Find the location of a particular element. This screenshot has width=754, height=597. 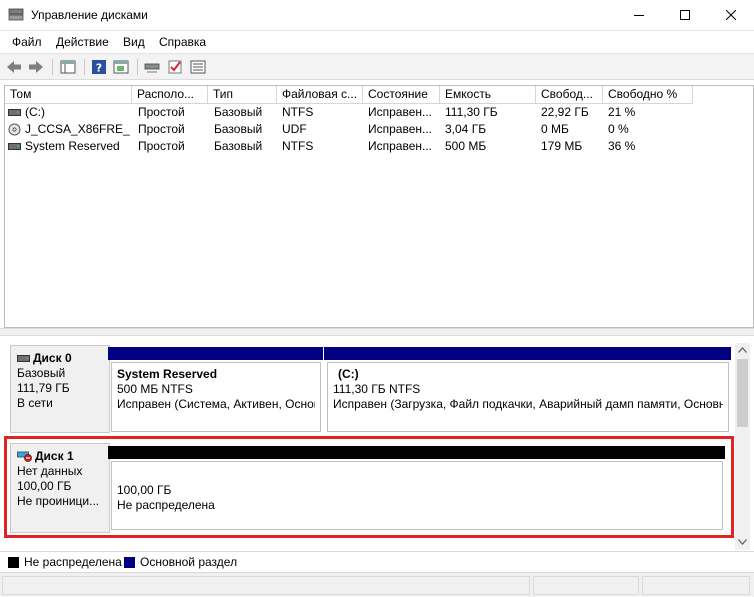

volume-filesystem: UDF is located at coordinates (294, 129).